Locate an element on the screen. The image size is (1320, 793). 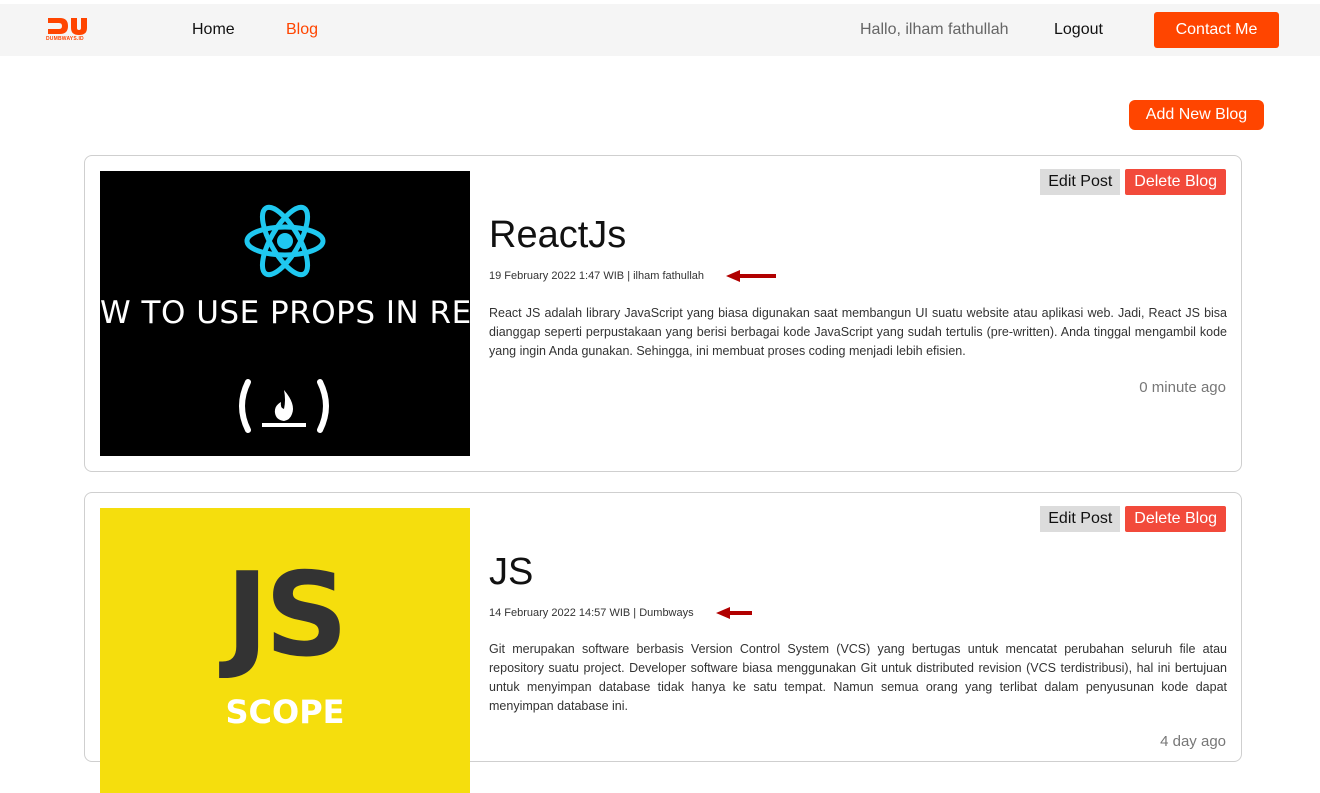
add-new-blog-button: Add New Blog is located at coordinates (1196, 115).